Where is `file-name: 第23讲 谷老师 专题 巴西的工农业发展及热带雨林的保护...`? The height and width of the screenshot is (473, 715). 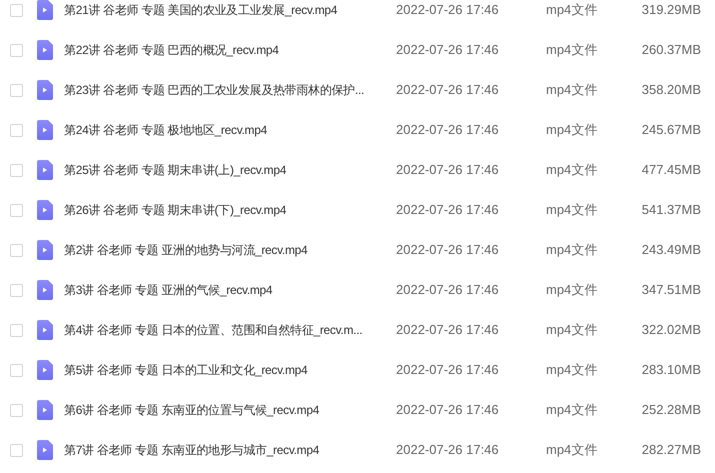
file-name: 第23讲 谷老师 专题 巴西的工农业发展及热带雨林的保护... is located at coordinates (230, 90).